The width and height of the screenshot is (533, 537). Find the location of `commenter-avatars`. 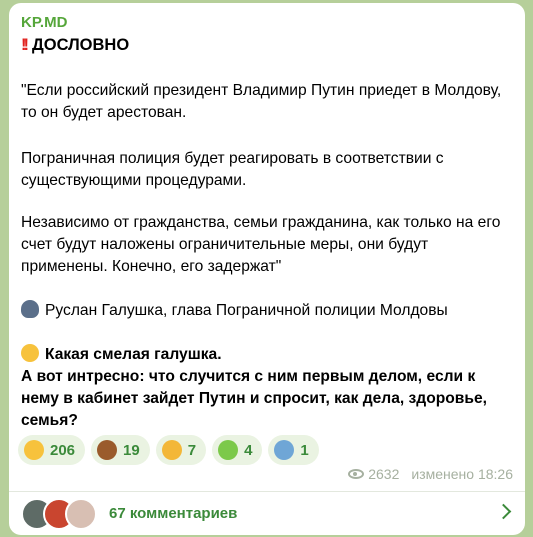

commenter-avatars is located at coordinates (61, 513).